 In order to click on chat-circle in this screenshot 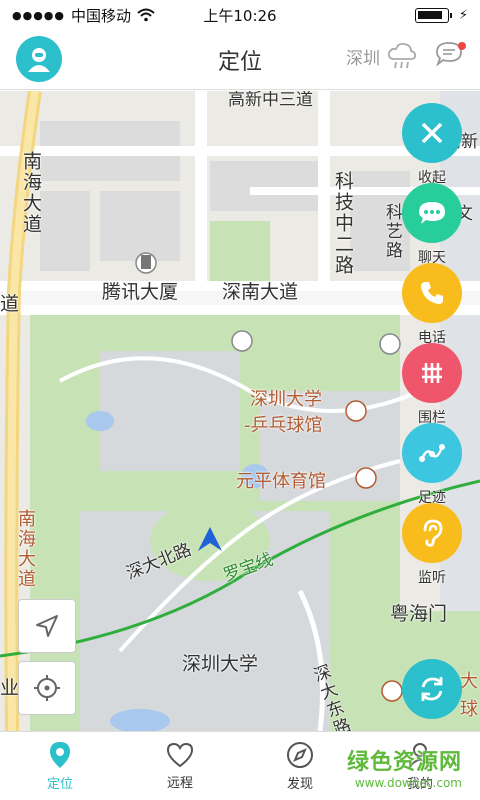, I will do `click(432, 213)`.